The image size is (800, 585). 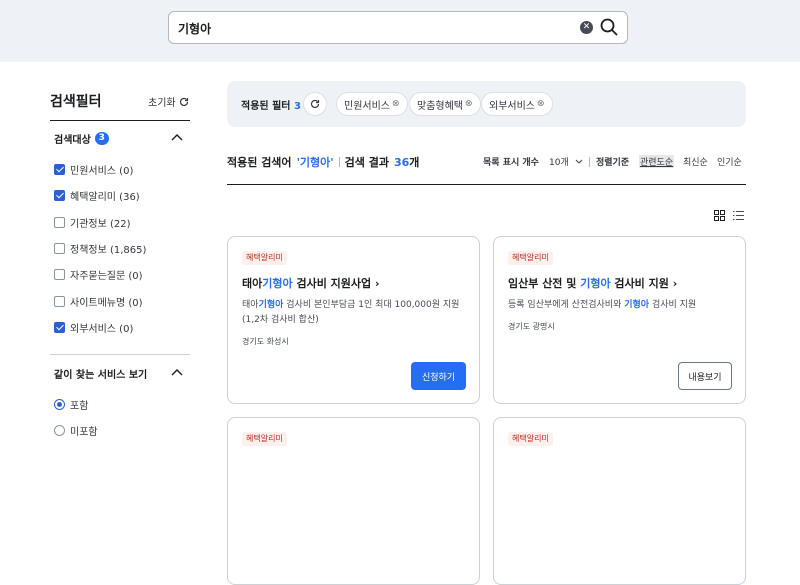 I want to click on filter-checkbox: 민원서비스 (0), so click(x=93, y=169).